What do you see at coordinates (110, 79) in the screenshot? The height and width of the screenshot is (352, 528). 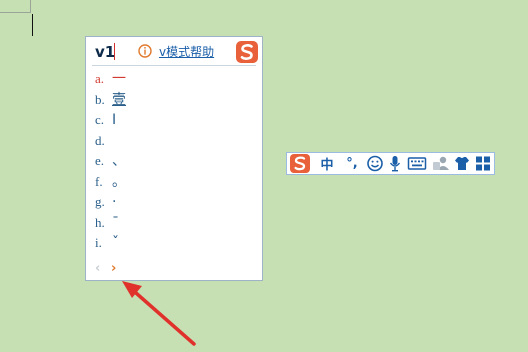 I see `candidate-item: a. 一` at bounding box center [110, 79].